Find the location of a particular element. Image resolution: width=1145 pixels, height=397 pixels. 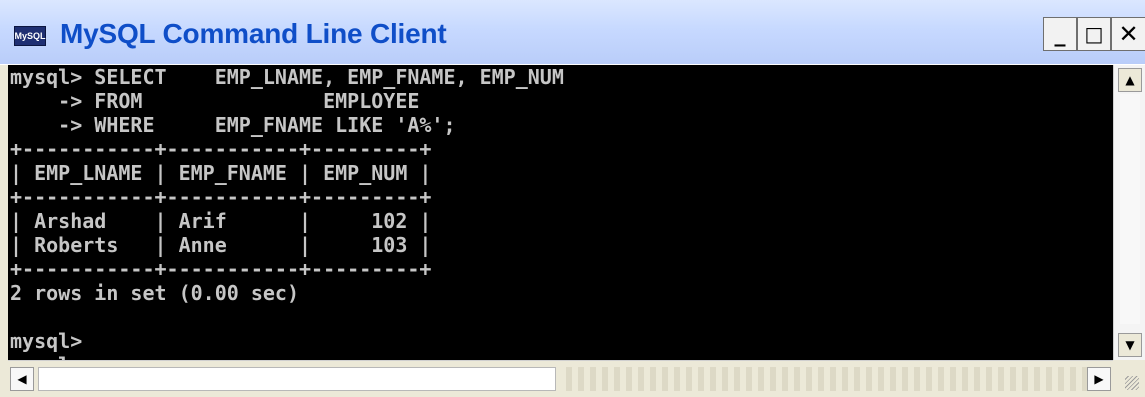

window-controls: _ □ ✕ is located at coordinates (1094, 34).